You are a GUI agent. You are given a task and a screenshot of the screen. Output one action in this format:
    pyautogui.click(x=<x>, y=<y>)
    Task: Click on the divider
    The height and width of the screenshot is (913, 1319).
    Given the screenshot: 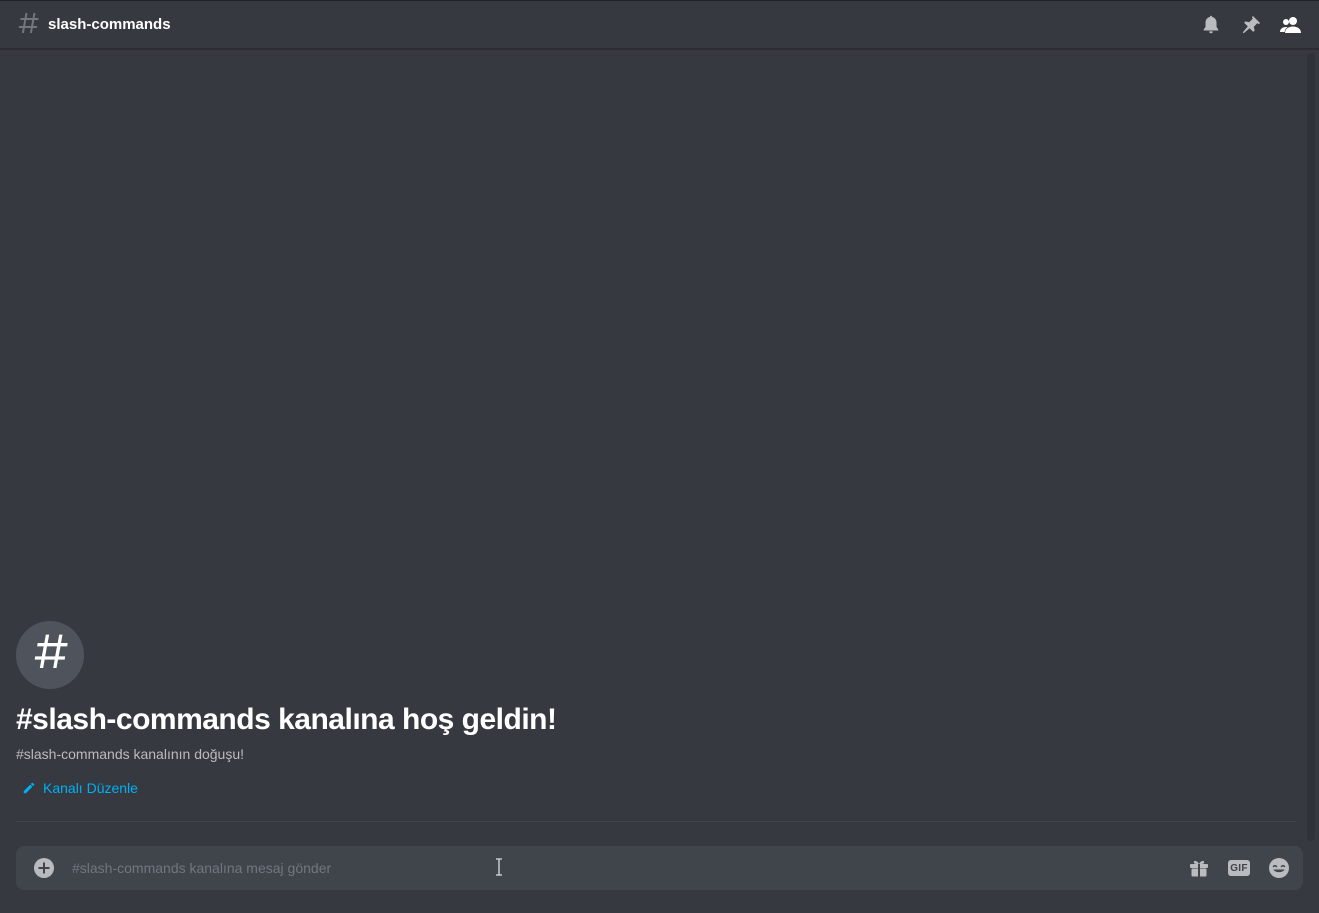 What is the action you would take?
    pyautogui.click(x=656, y=821)
    